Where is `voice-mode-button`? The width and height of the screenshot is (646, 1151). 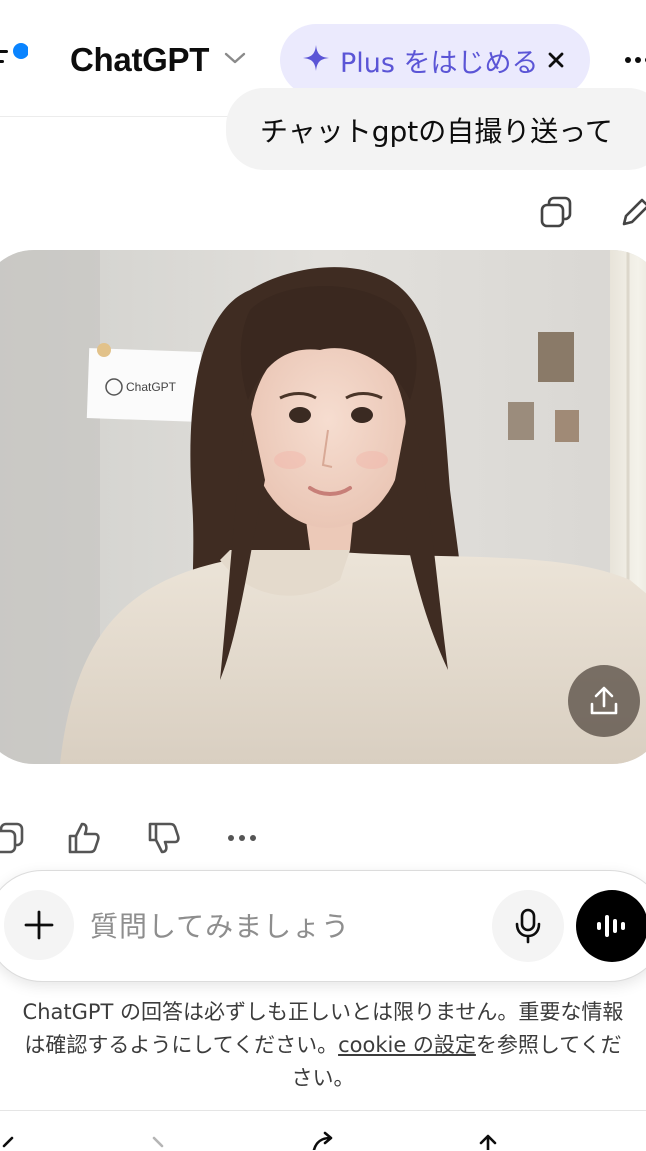
voice-mode-button is located at coordinates (611, 926).